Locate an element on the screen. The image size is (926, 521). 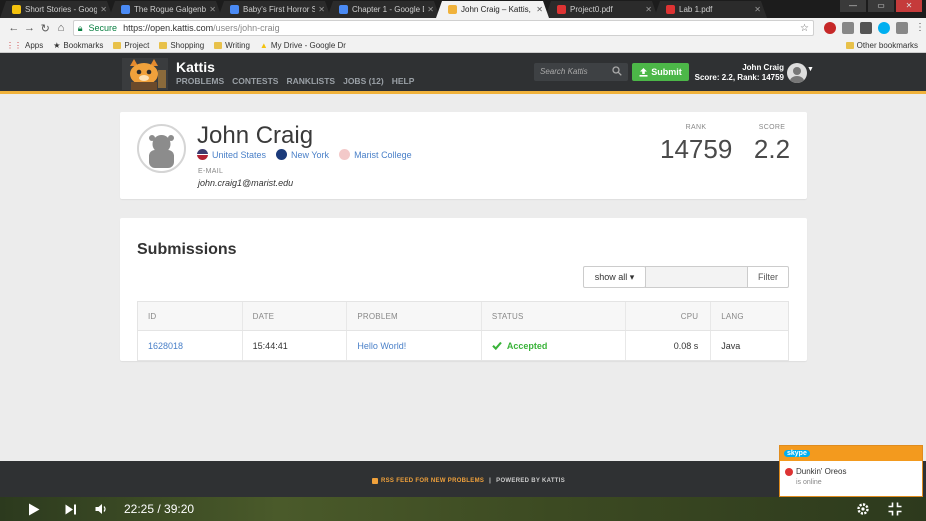
home-icon: ⌂ is located at coordinates (61, 28).